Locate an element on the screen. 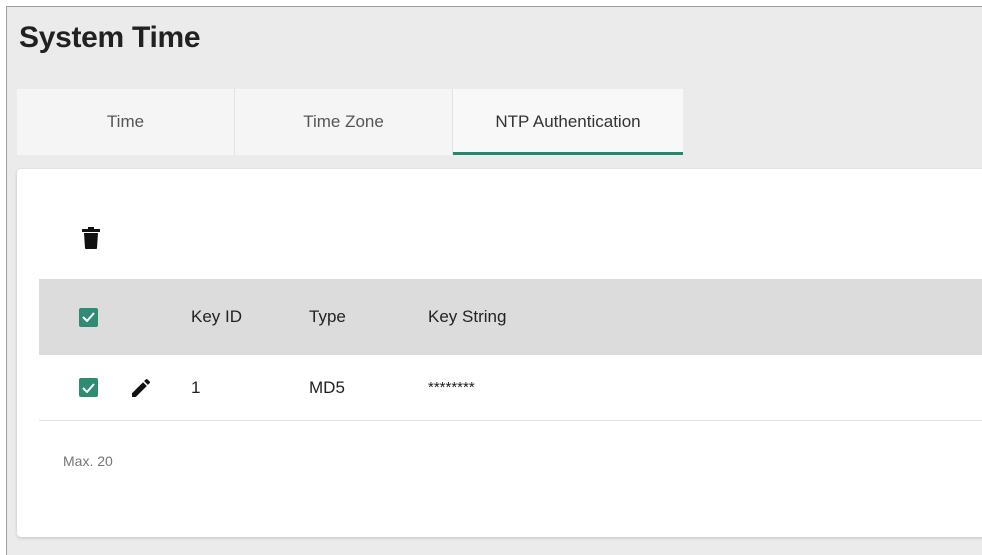 The width and height of the screenshot is (982, 555). column-header-key-id: Key ID is located at coordinates (216, 317).